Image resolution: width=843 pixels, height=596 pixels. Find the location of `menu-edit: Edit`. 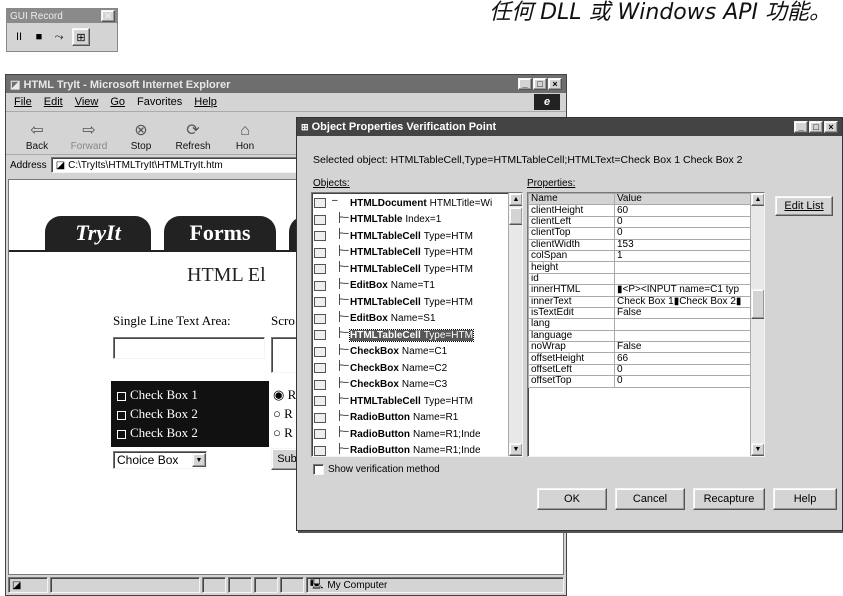

menu-edit: Edit is located at coordinates (53, 102).